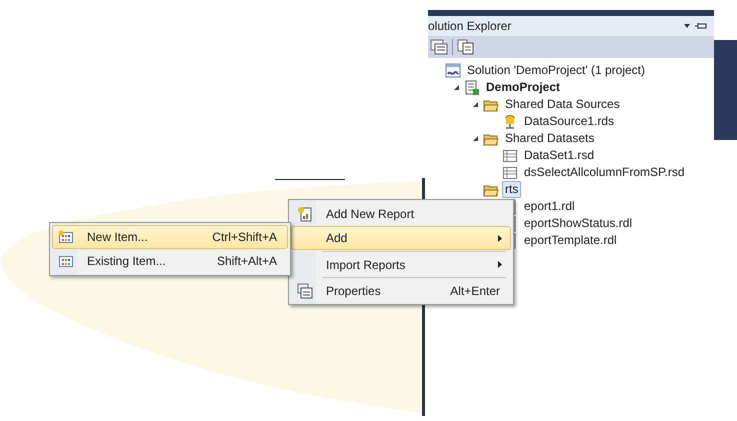 The image size is (737, 421). I want to click on tree-item: DataSet1.rsd, so click(559, 155).